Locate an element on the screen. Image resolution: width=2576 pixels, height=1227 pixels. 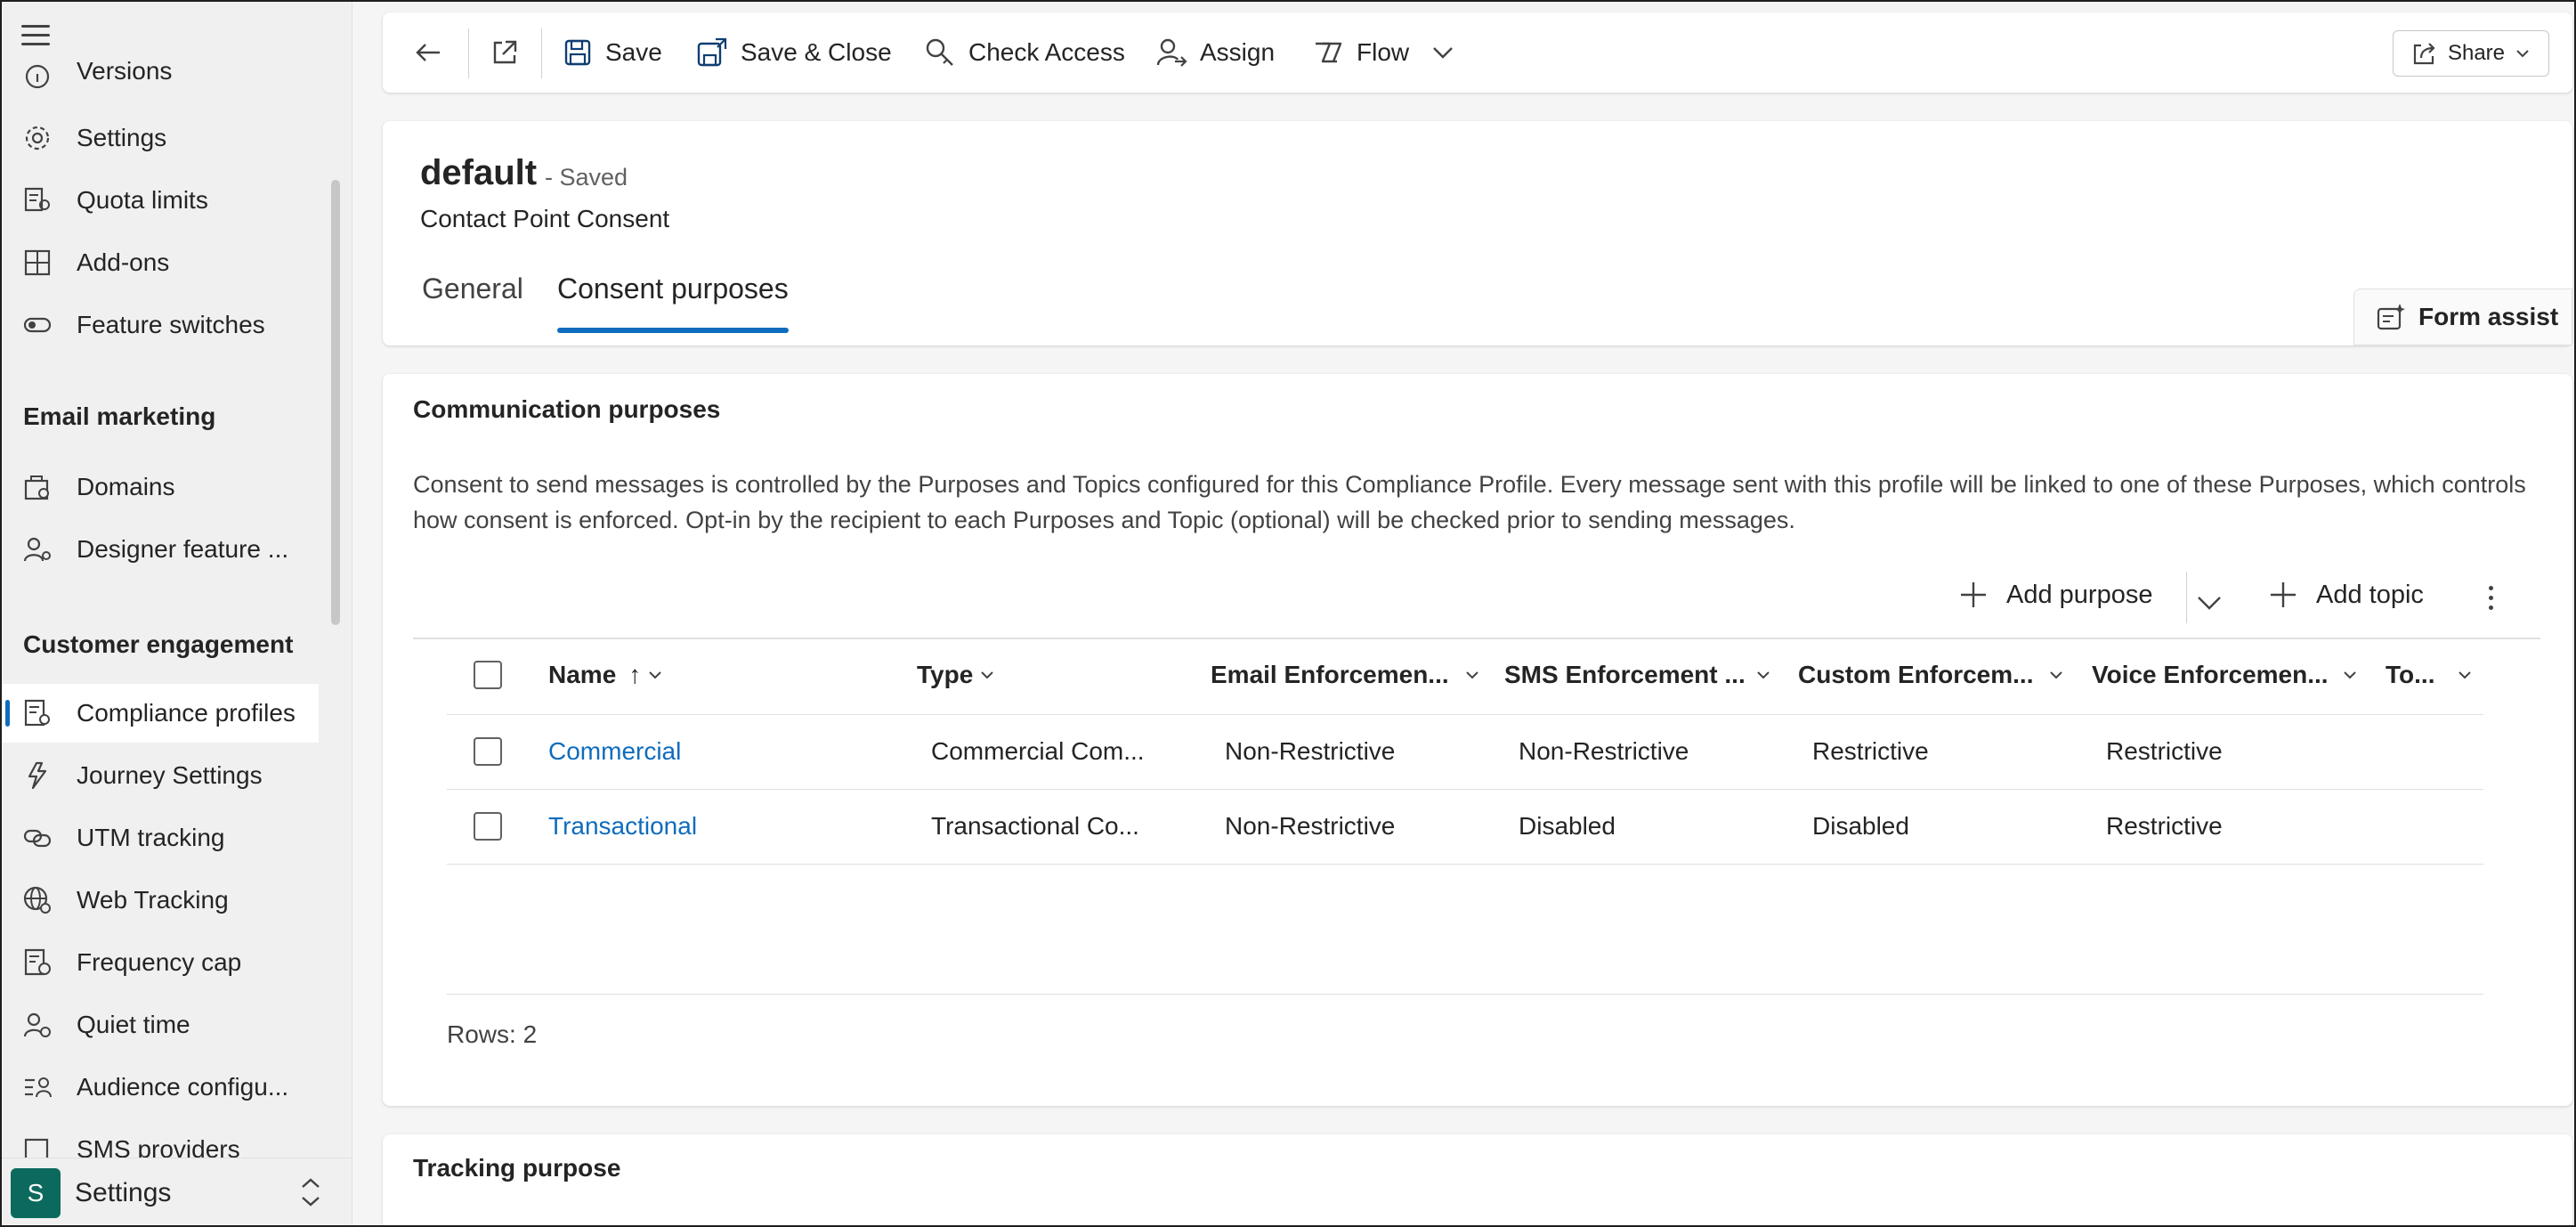
save-and-close-button: Save & Close is located at coordinates (794, 52).